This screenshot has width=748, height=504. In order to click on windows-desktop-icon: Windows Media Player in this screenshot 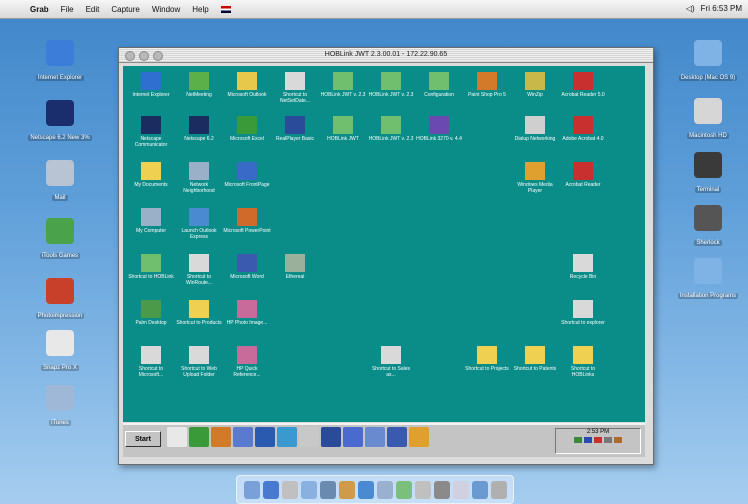, I will do `click(535, 178)`.